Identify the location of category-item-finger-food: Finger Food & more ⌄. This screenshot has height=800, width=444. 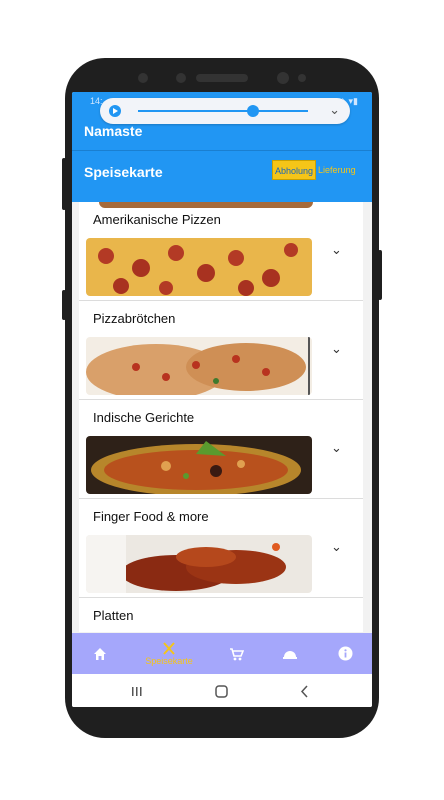
(221, 548).